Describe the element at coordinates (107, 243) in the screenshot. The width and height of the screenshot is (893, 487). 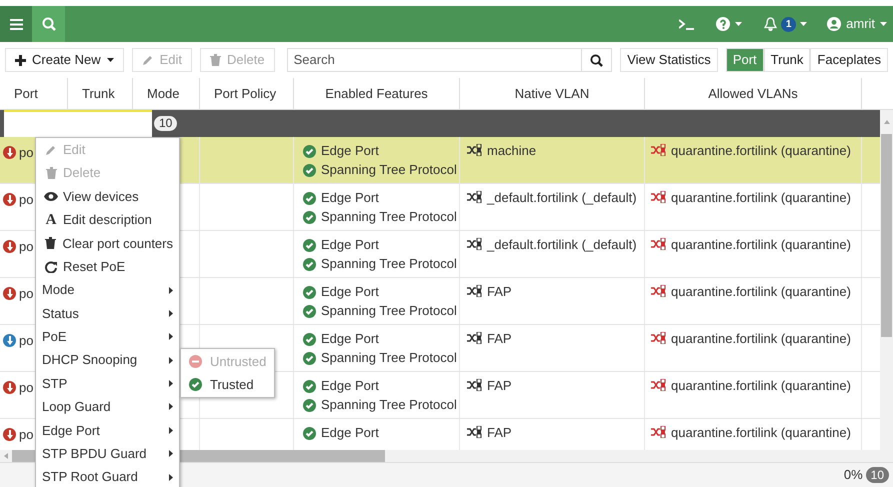
I see `menu-item: Clear port counters` at that location.